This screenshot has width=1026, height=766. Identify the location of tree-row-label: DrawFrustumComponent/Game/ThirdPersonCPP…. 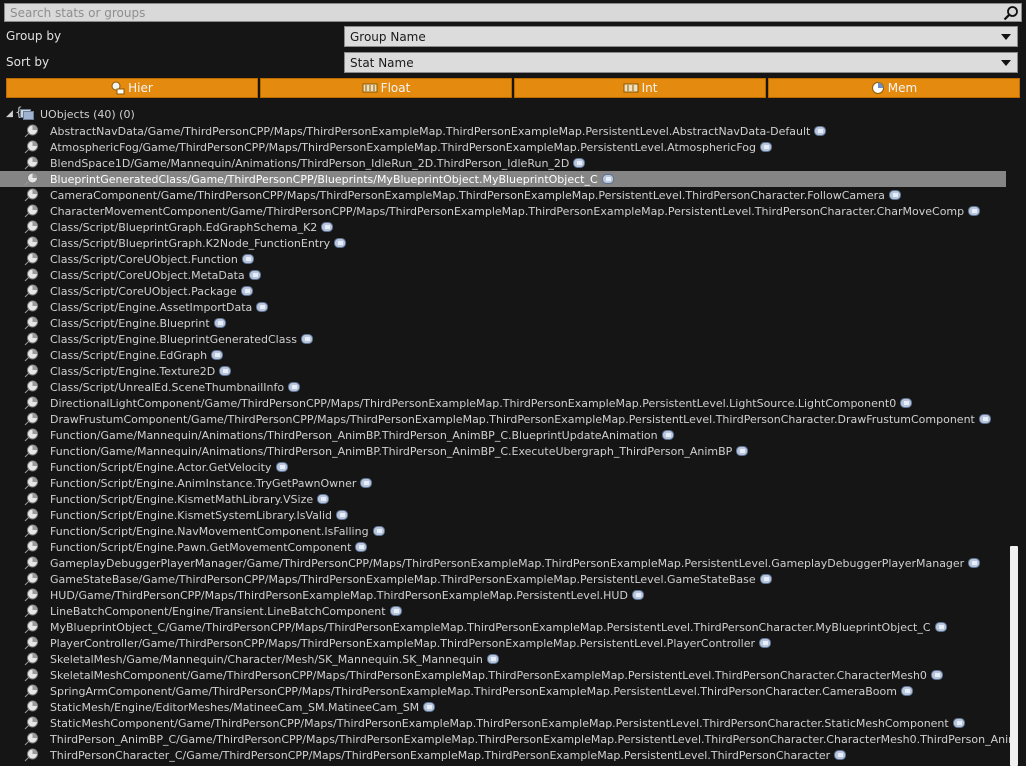
(520, 420).